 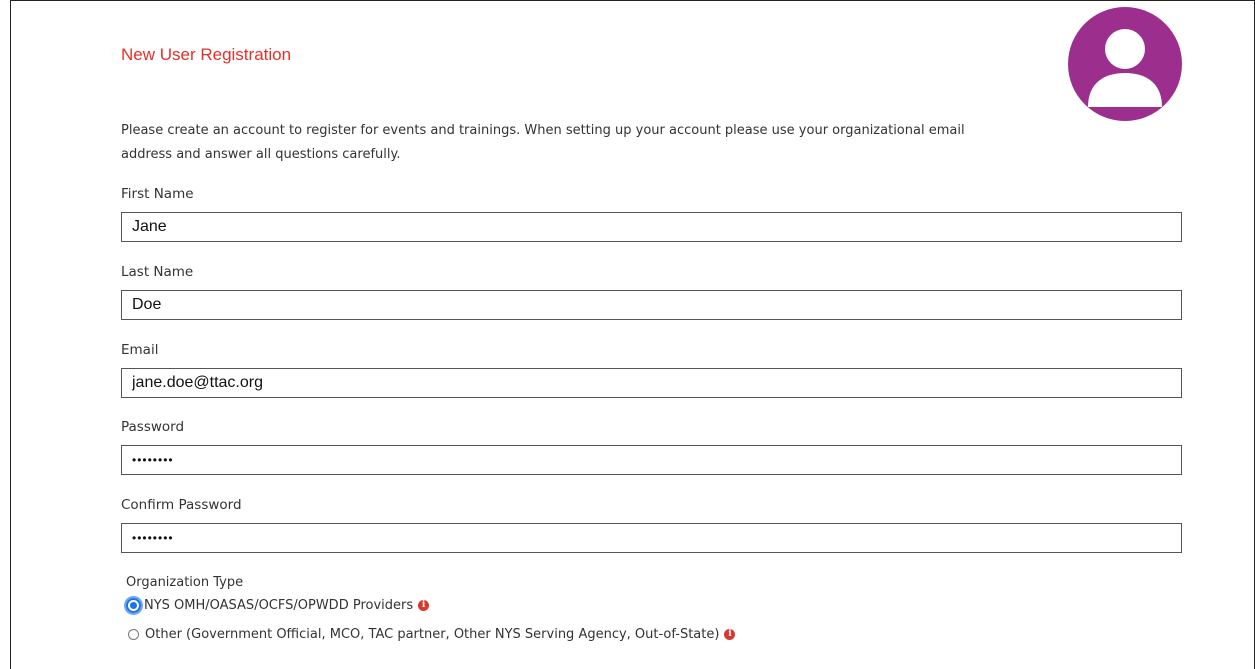 I want to click on password-label: Password, so click(x=153, y=427).